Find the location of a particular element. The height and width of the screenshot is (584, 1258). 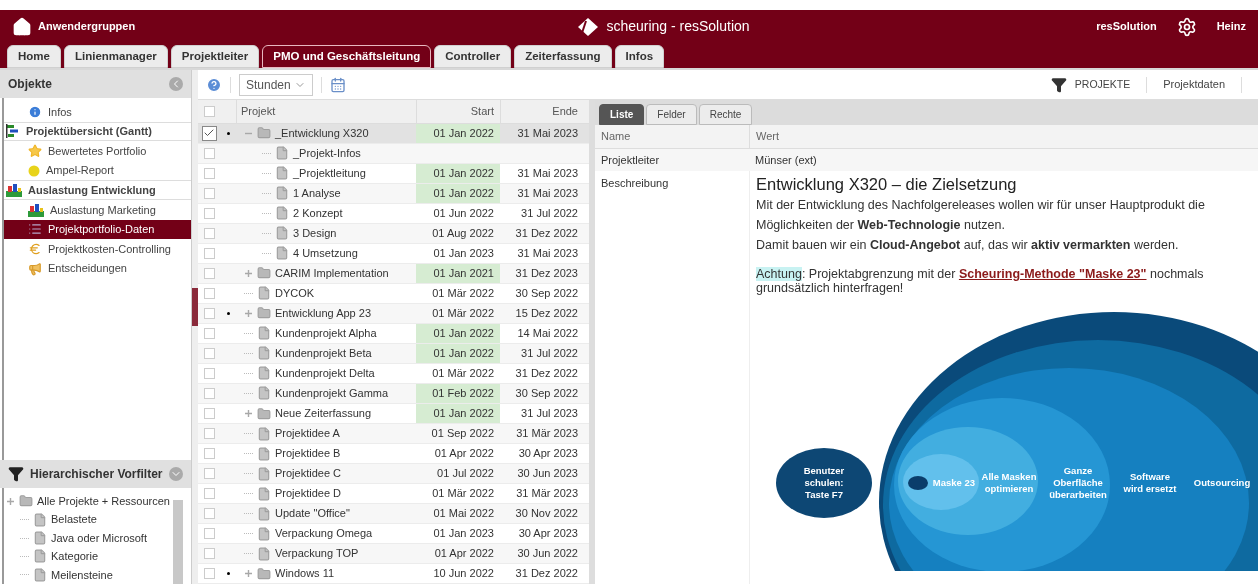

column-header: Start is located at coordinates (458, 111).